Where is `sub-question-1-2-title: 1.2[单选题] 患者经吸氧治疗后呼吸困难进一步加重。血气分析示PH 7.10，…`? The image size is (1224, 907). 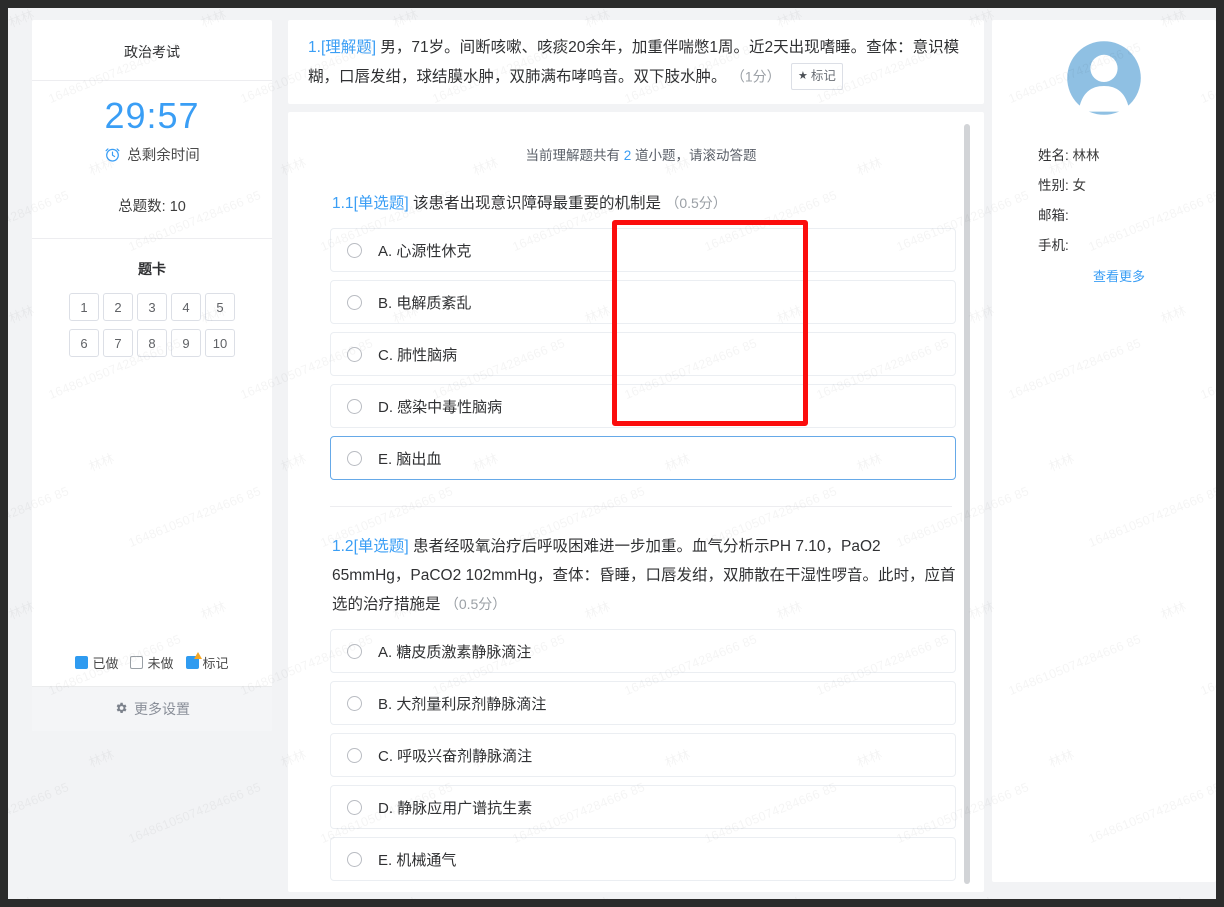
sub-question-1-2-title: 1.2[单选题] 患者经吸氧治疗后呼吸困难进一步加重。血气分析示PH 7.10，… is located at coordinates (641, 576).